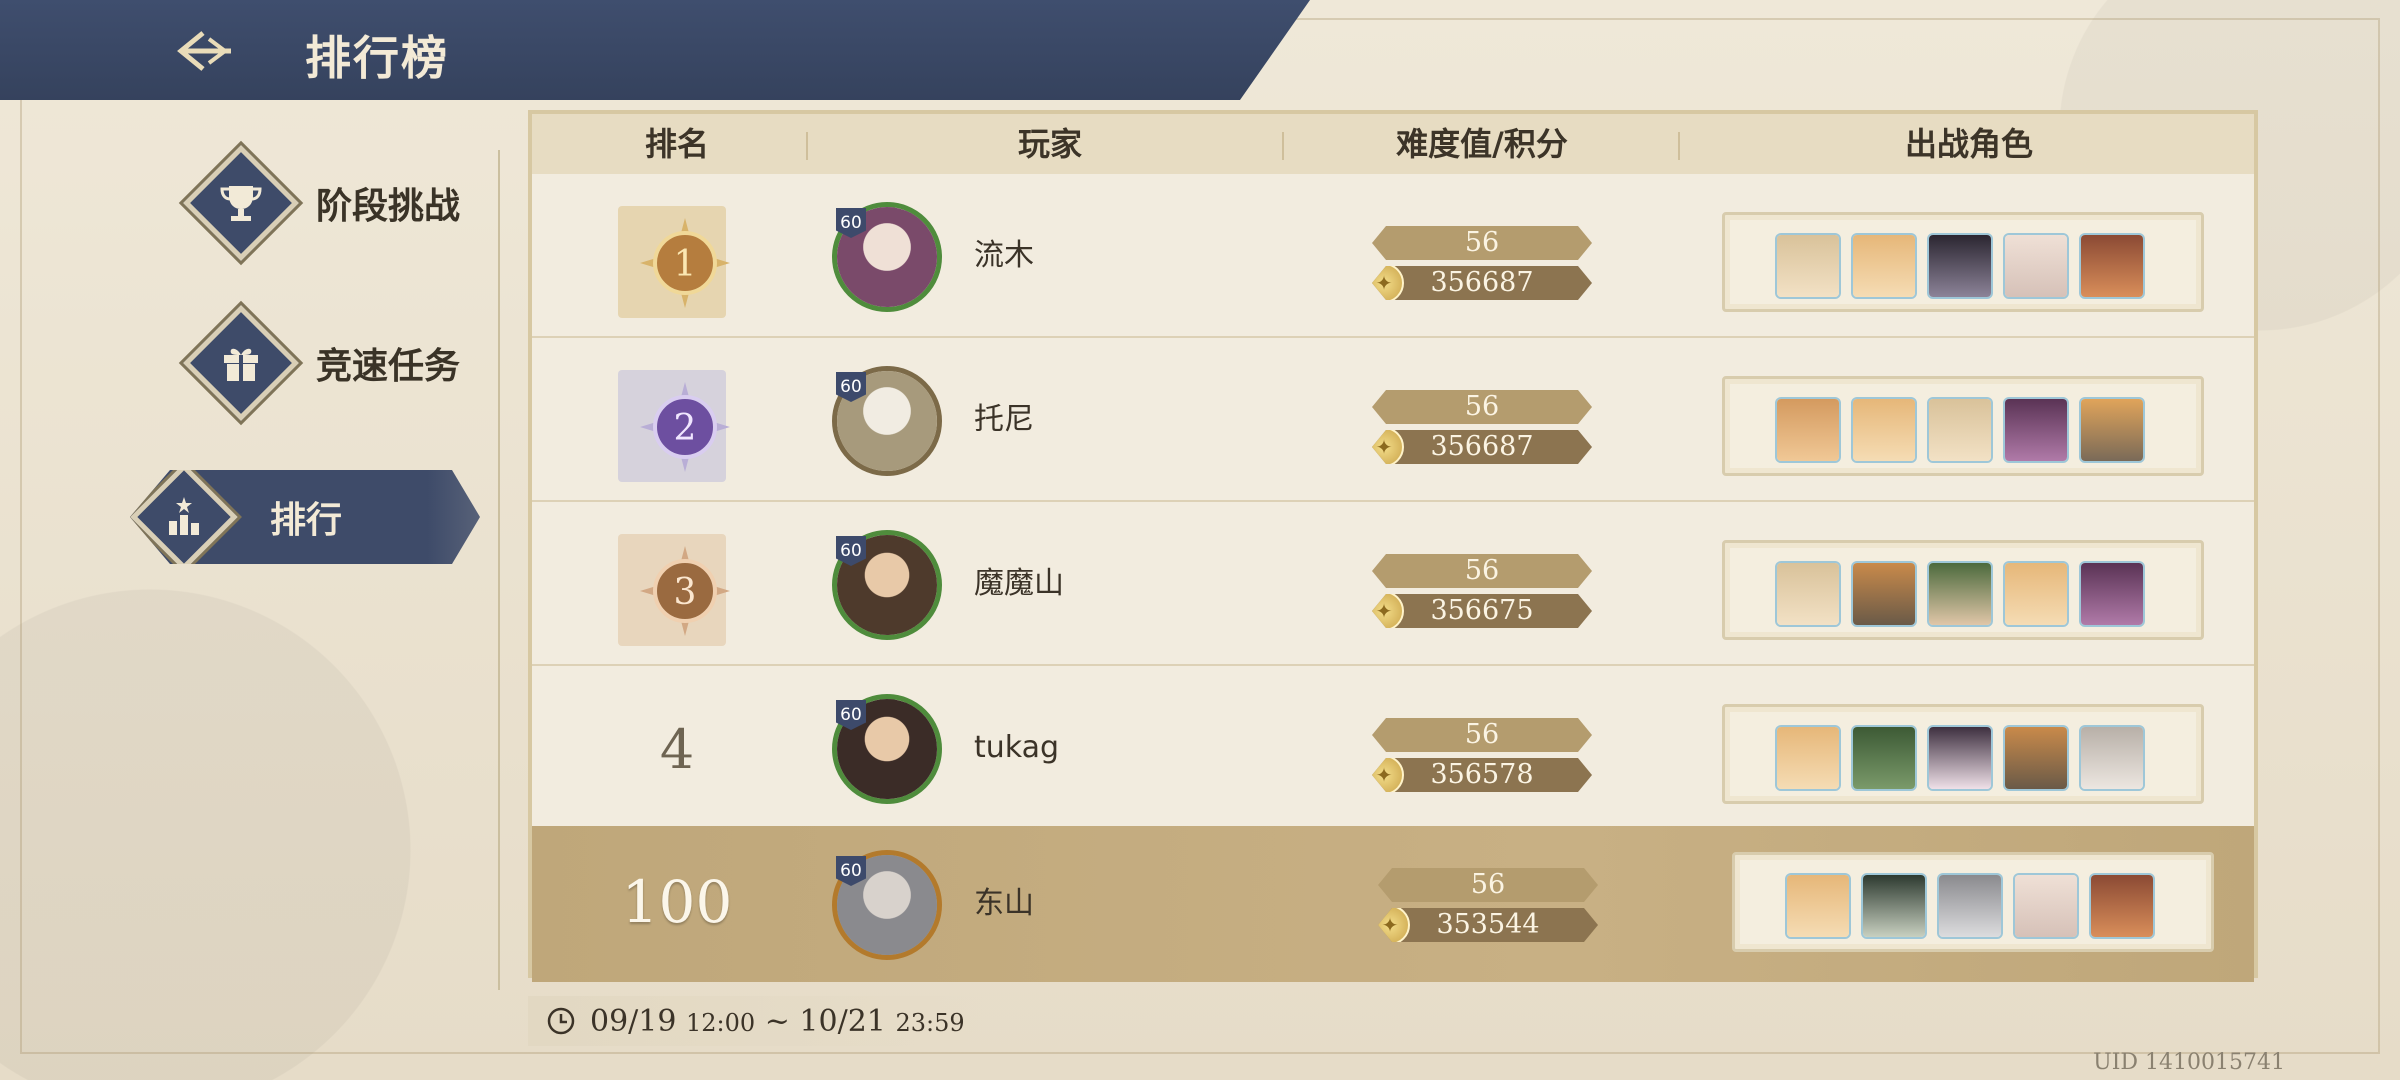  I want to click on back-button, so click(205, 51).